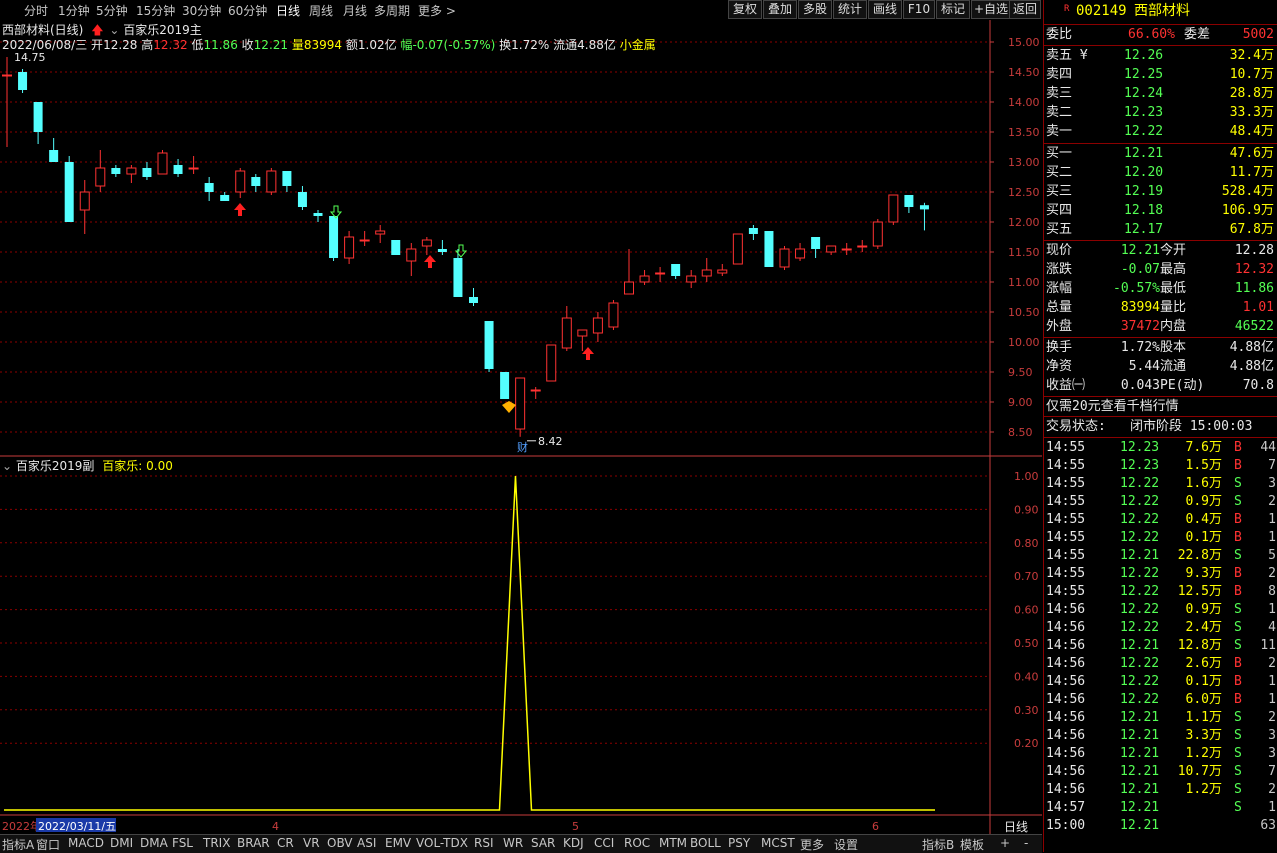  What do you see at coordinates (201, 10) in the screenshot?
I see `period-tab: 30分钟` at bounding box center [201, 10].